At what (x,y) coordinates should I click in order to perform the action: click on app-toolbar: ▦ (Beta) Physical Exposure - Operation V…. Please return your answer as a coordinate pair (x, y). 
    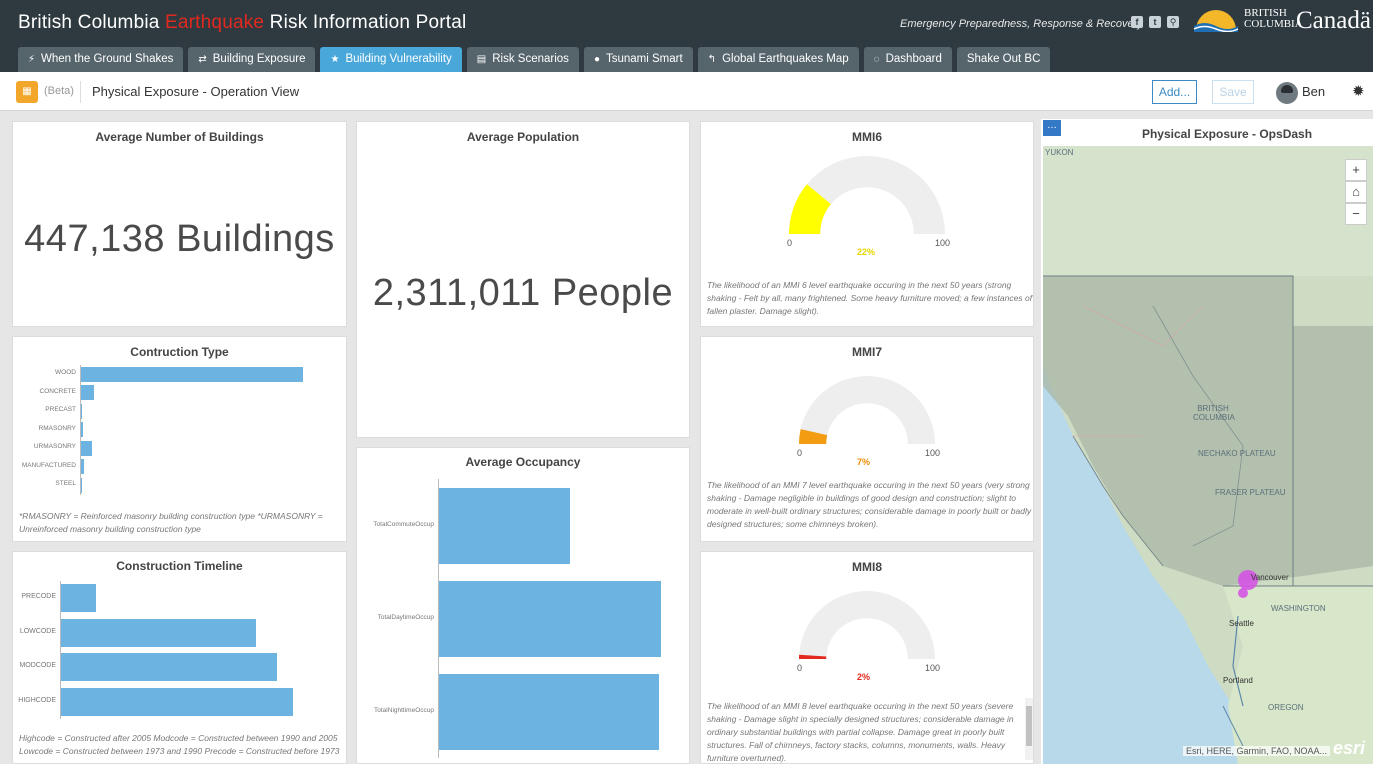
    Looking at the image, I should click on (686, 91).